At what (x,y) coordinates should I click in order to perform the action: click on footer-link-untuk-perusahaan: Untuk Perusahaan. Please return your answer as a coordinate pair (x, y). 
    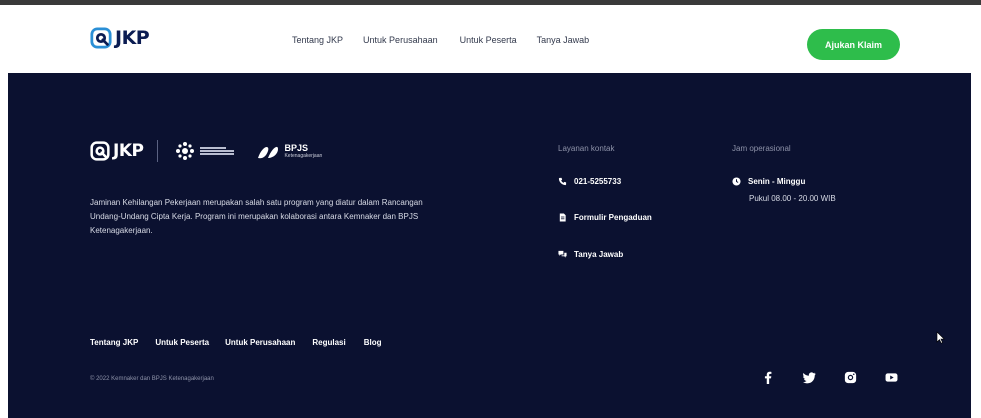
    Looking at the image, I should click on (260, 342).